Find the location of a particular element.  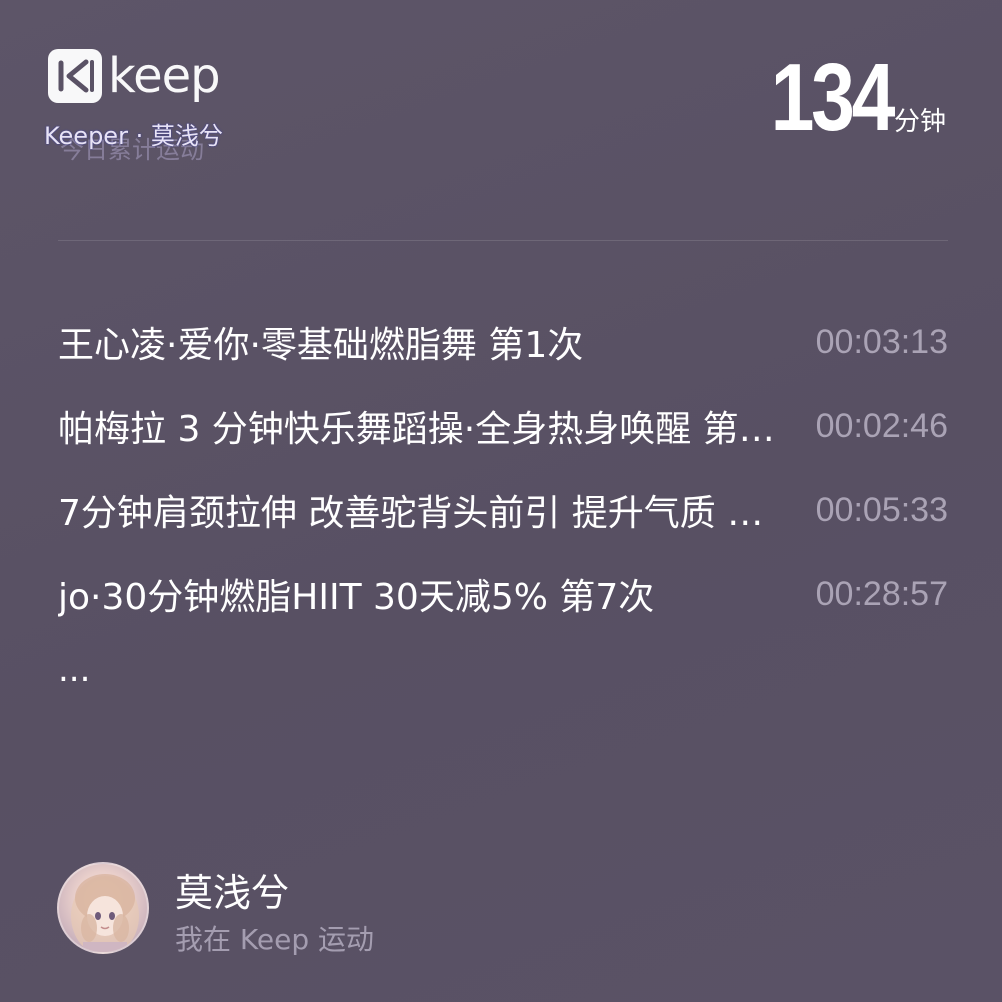

workout-duration: 00:28:57 is located at coordinates (881, 594).